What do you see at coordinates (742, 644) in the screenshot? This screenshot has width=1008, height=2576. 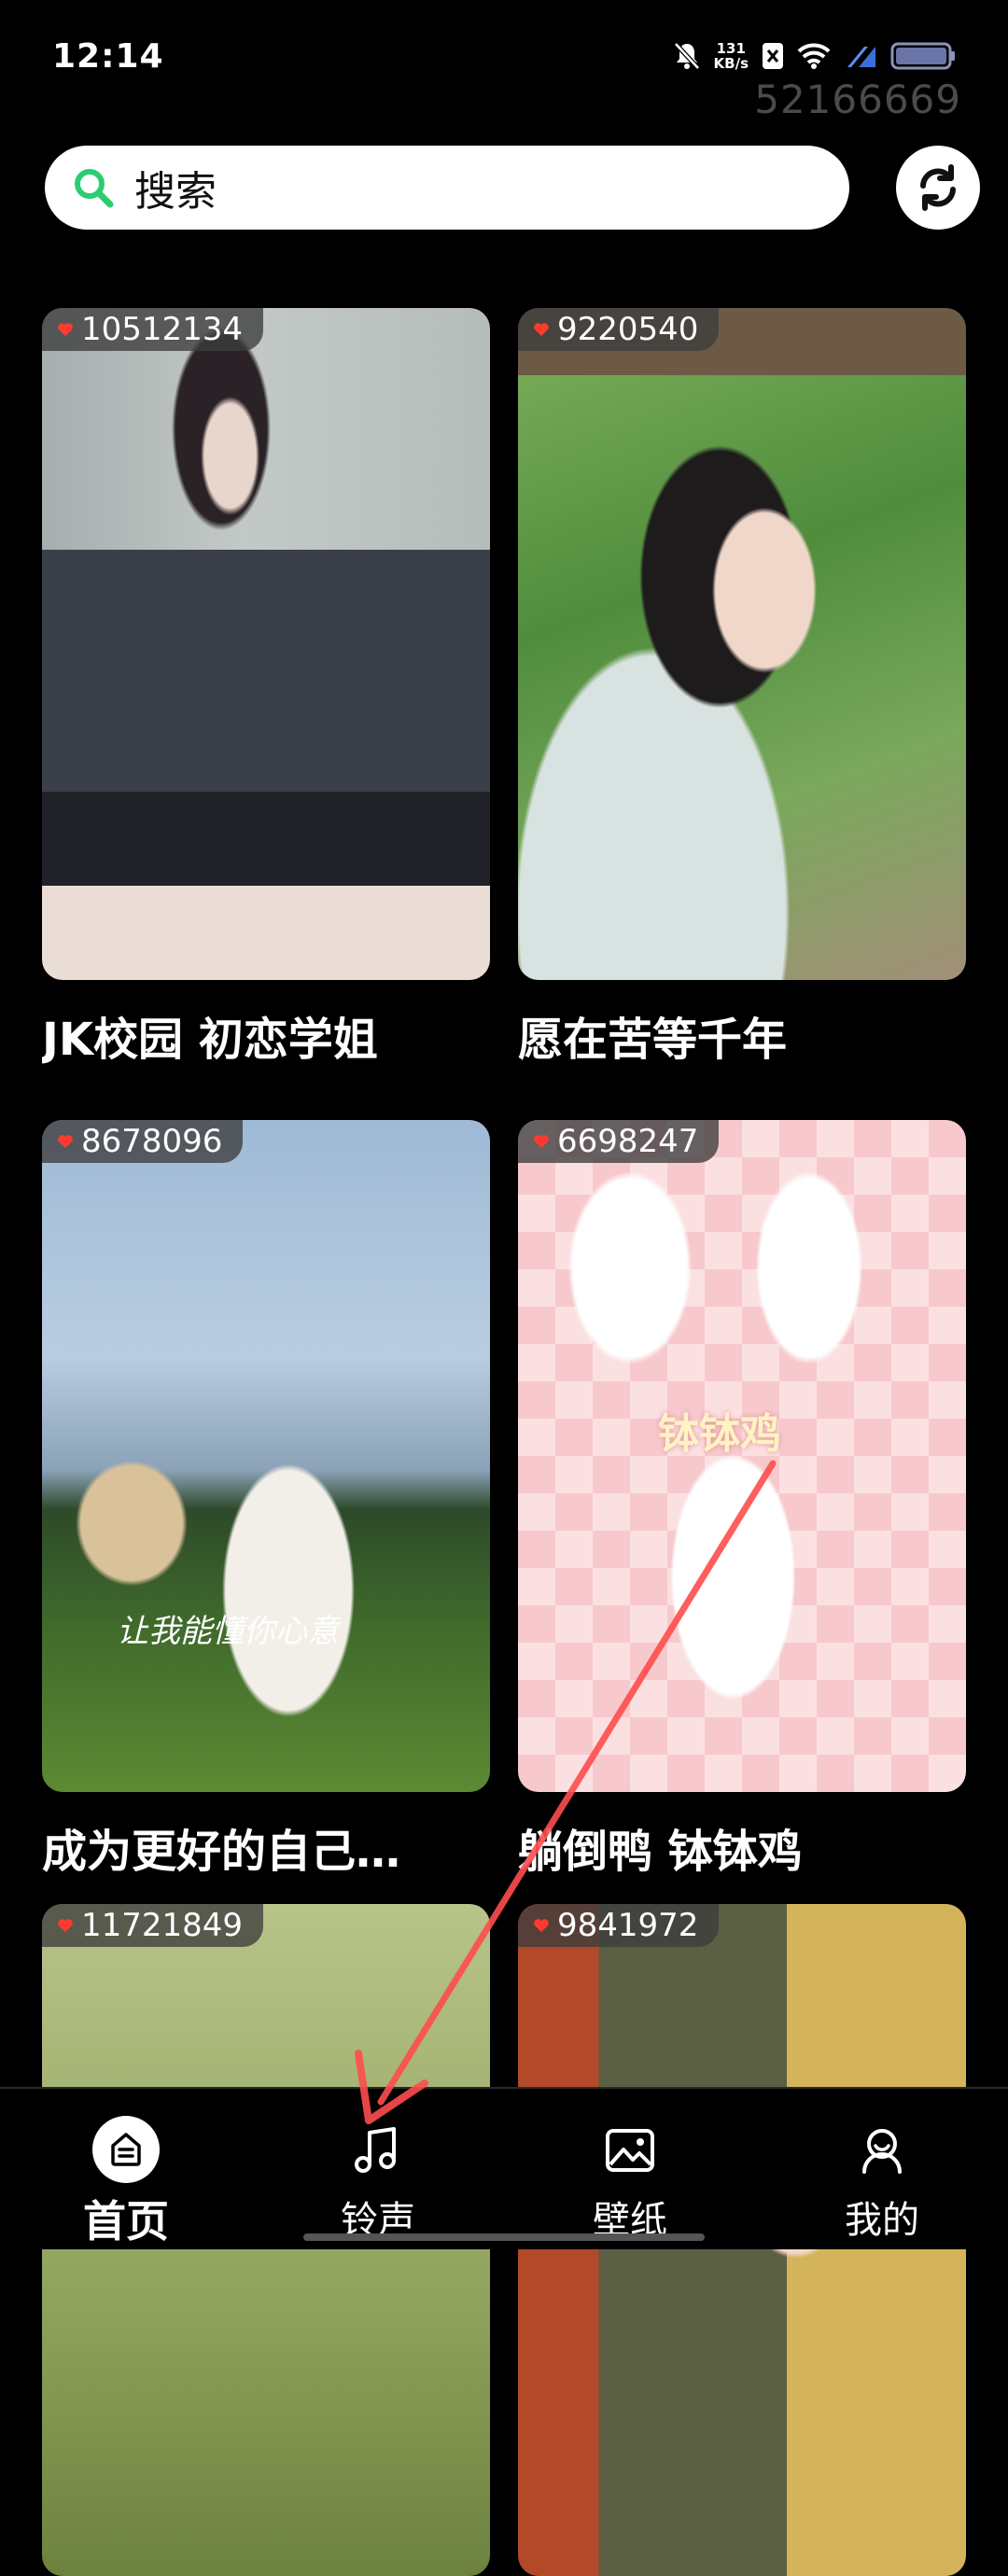 I see `card-thumbnail: 9220540` at bounding box center [742, 644].